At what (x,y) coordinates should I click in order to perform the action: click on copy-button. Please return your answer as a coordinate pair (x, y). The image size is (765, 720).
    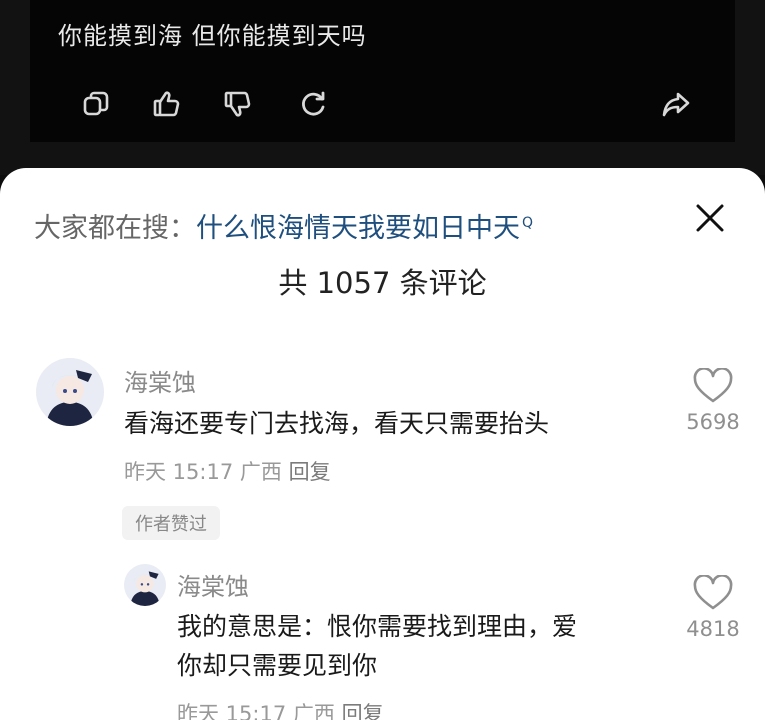
    Looking at the image, I should click on (96, 104).